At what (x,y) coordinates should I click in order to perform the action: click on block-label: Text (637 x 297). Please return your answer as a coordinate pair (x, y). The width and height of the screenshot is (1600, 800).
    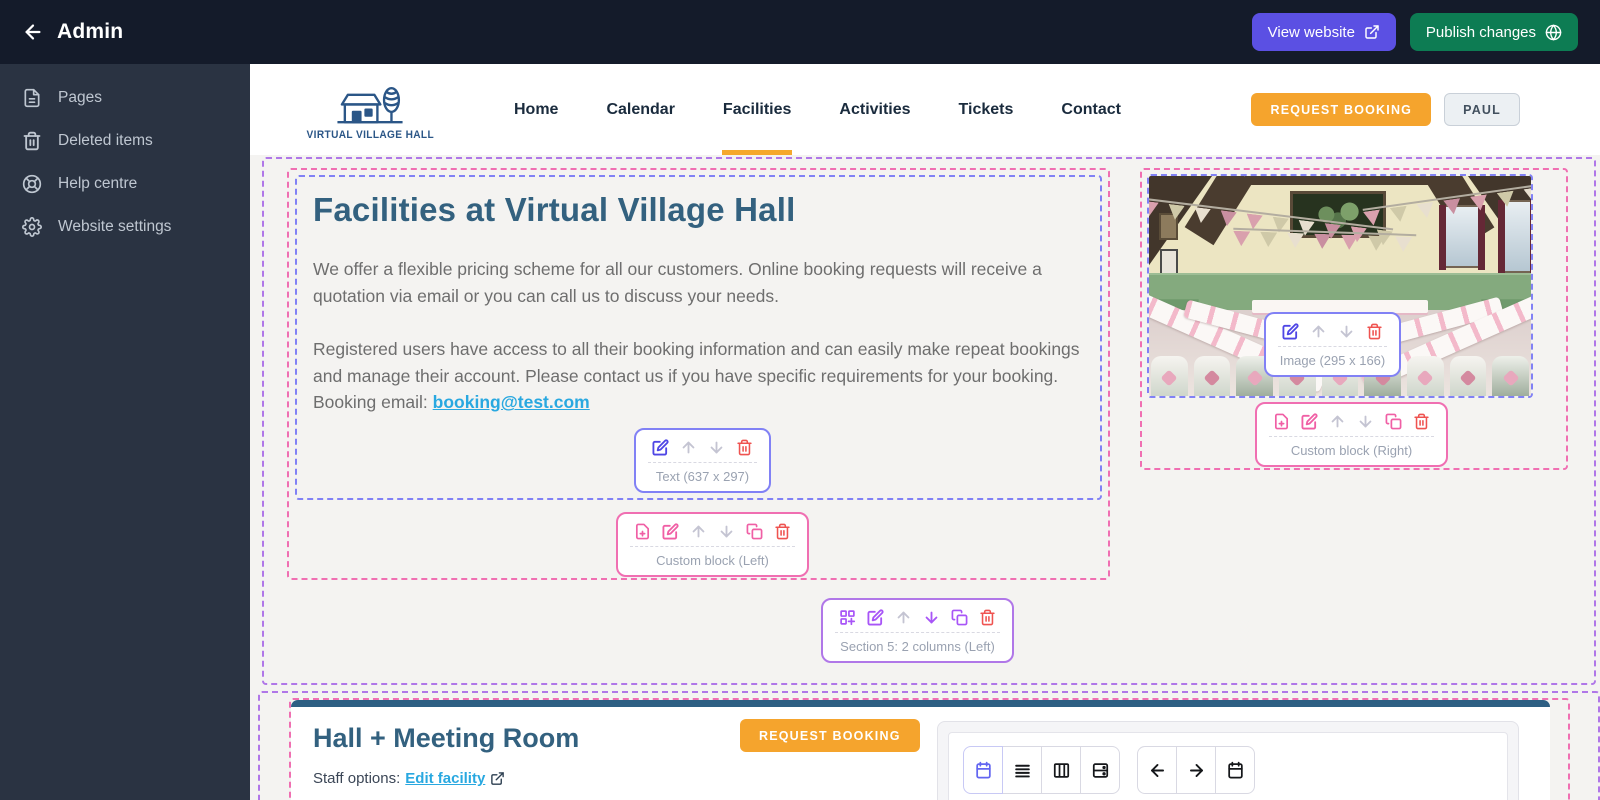
    Looking at the image, I should click on (702, 476).